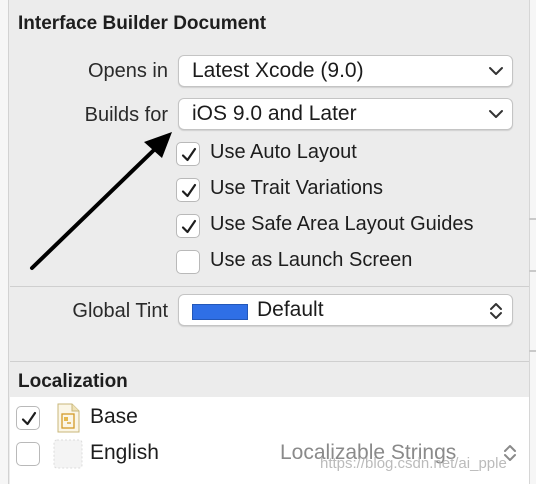 The width and height of the screenshot is (536, 484). I want to click on up-down-chevron-icon, so click(496, 311).